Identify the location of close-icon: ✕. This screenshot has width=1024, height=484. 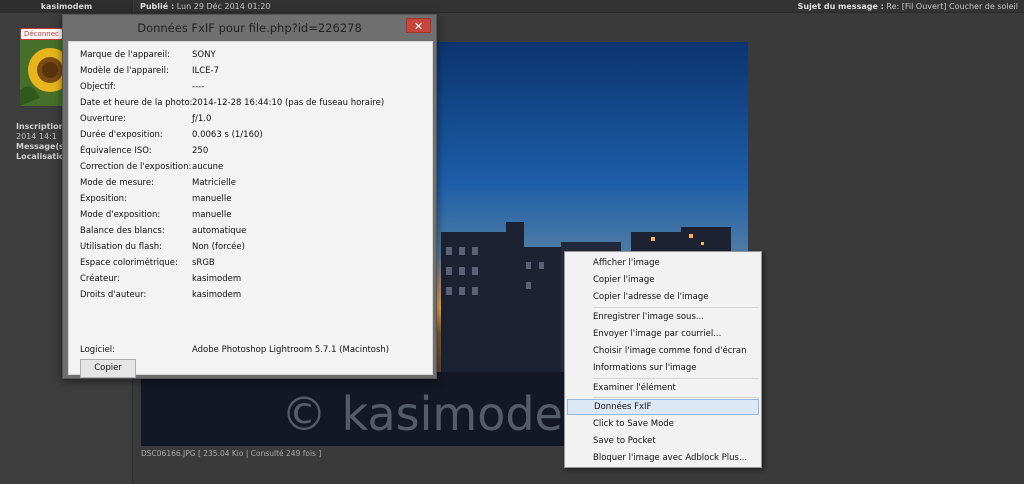
(418, 26).